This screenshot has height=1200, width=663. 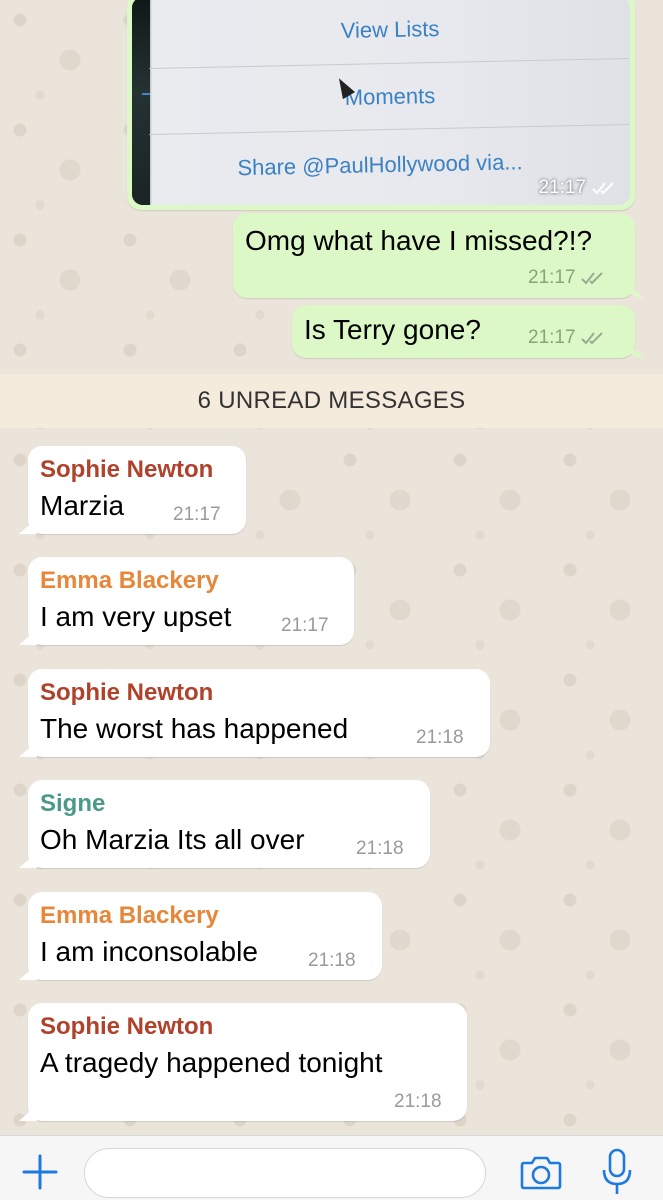 What do you see at coordinates (194, 728) in the screenshot?
I see `message-text: The worst has happened` at bounding box center [194, 728].